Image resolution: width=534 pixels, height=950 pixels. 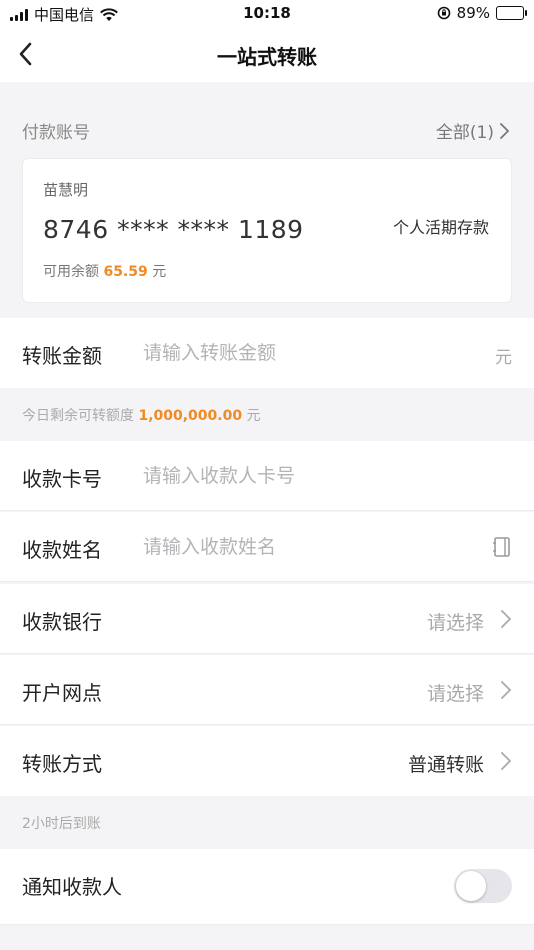 What do you see at coordinates (78, 416) in the screenshot?
I see `limit-hint-prefix: 今日剩余可转额度` at bounding box center [78, 416].